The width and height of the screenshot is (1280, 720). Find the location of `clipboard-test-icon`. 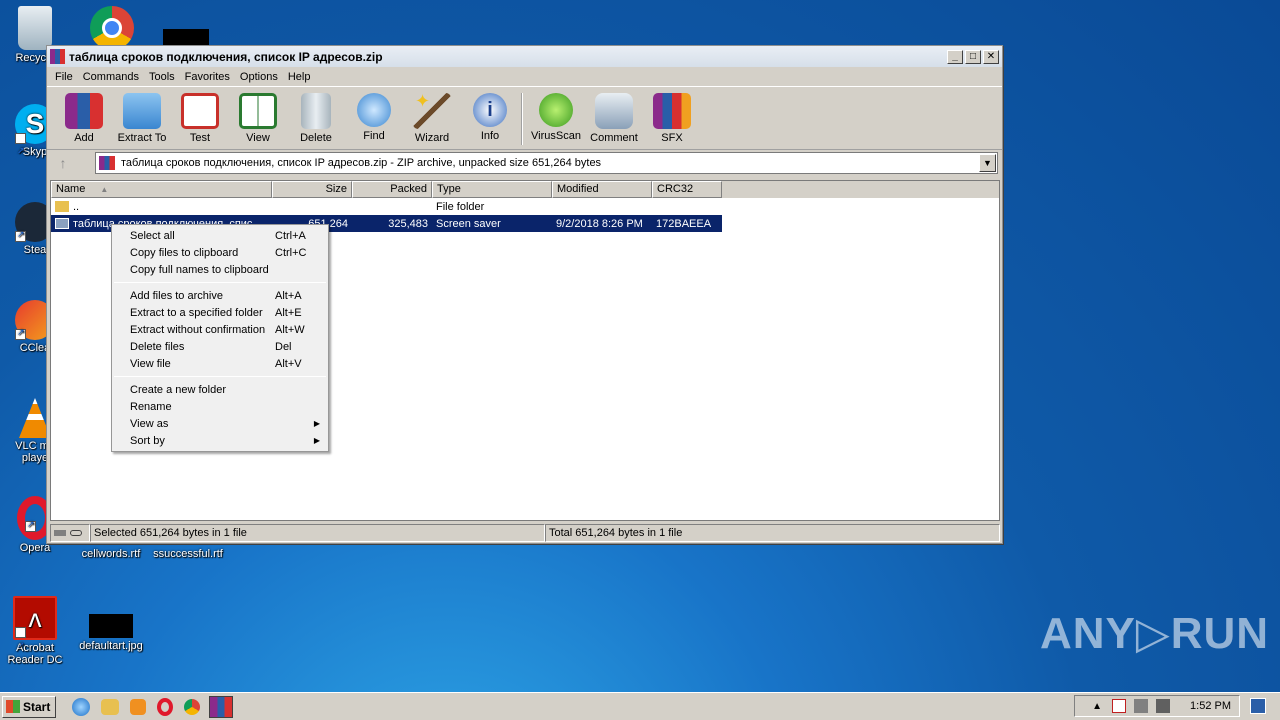

clipboard-test-icon is located at coordinates (200, 111).